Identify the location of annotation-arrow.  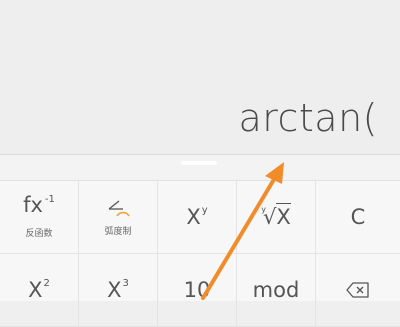
(242, 231).